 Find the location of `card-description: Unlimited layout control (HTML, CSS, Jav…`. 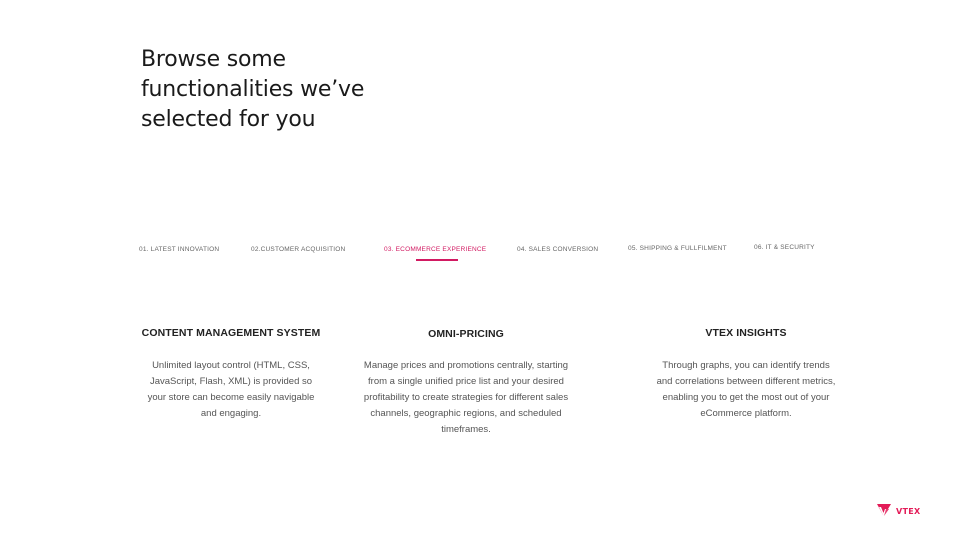

card-description: Unlimited layout control (HTML, CSS, Jav… is located at coordinates (231, 389).